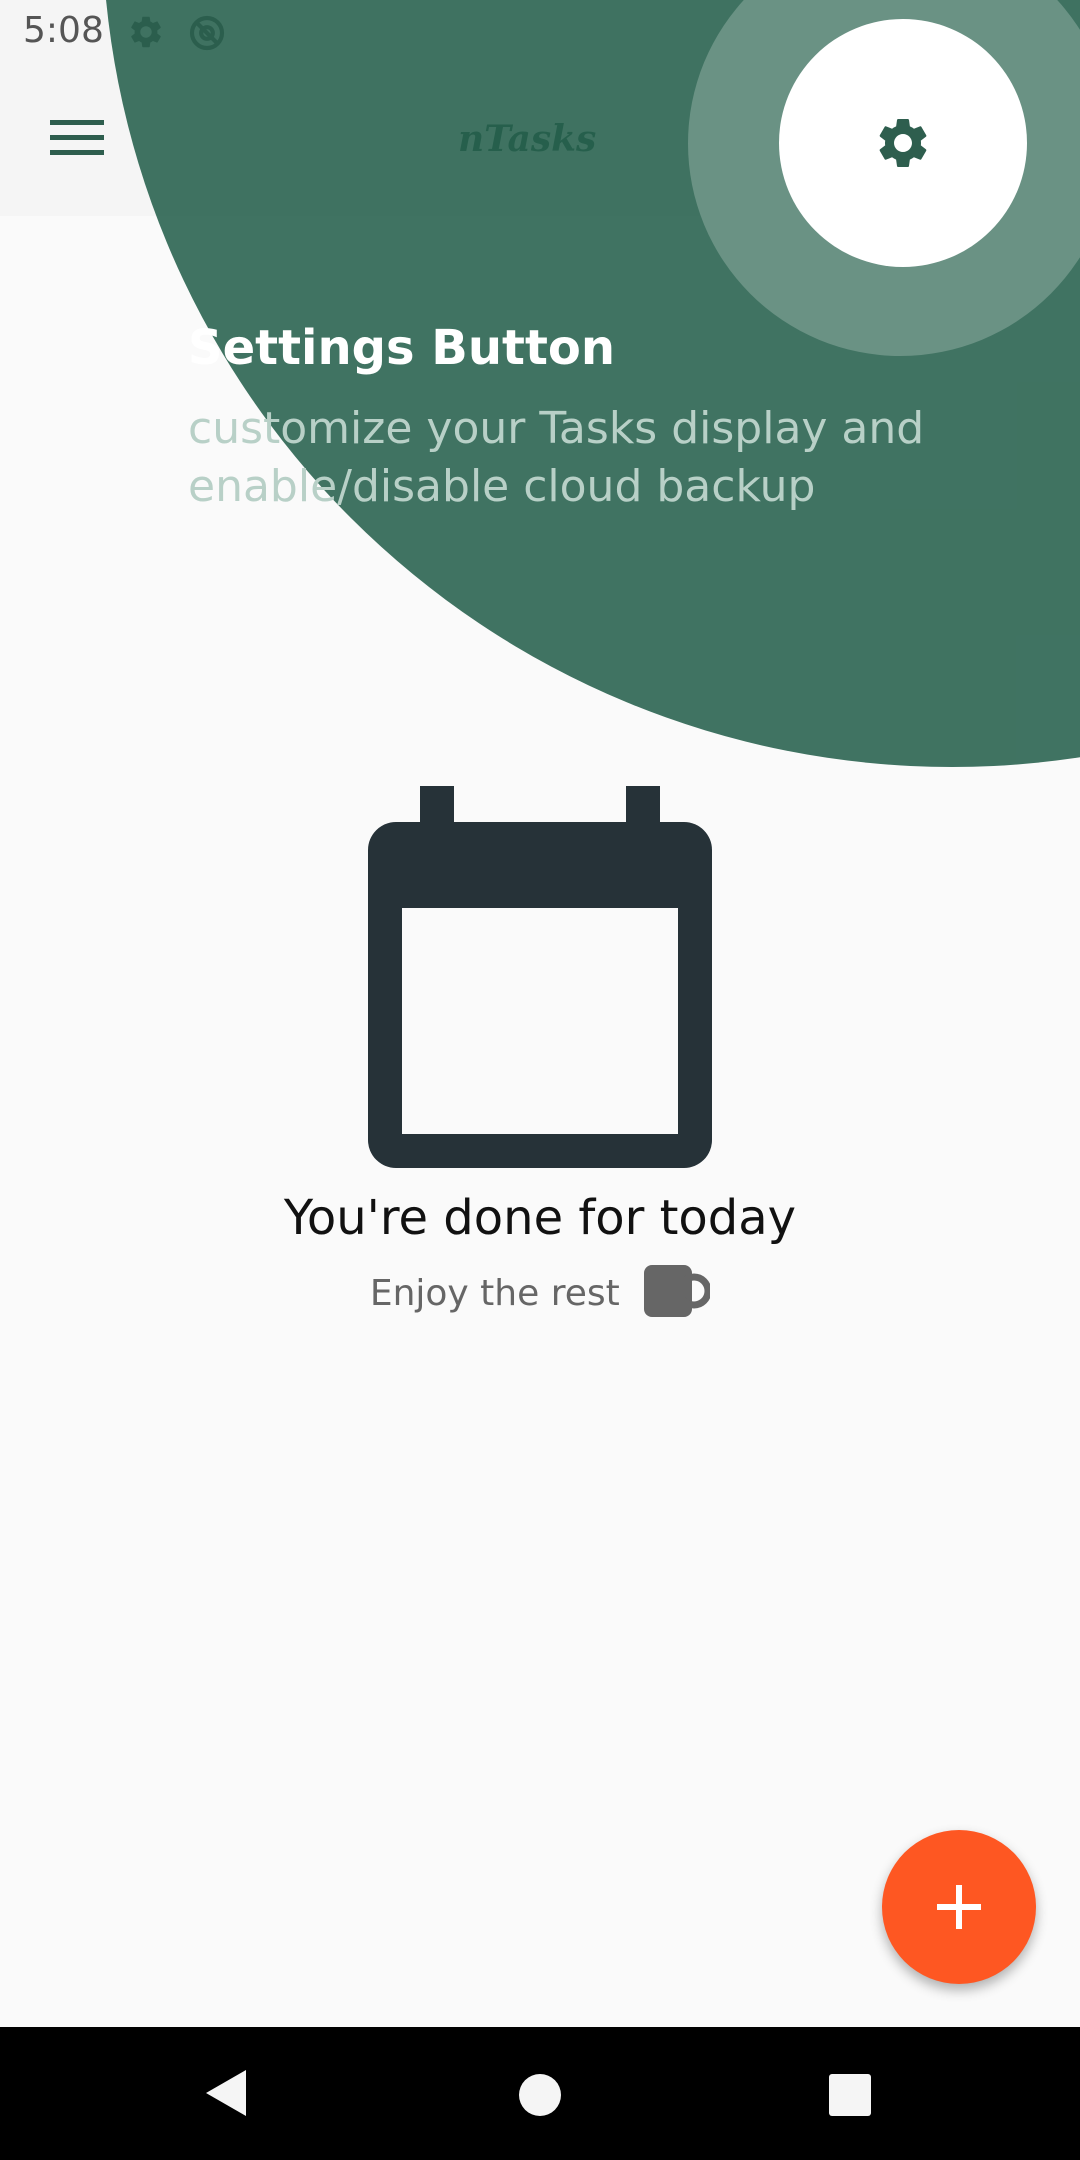 This screenshot has width=1080, height=2160. I want to click on signal-icon, so click(1000, 34).